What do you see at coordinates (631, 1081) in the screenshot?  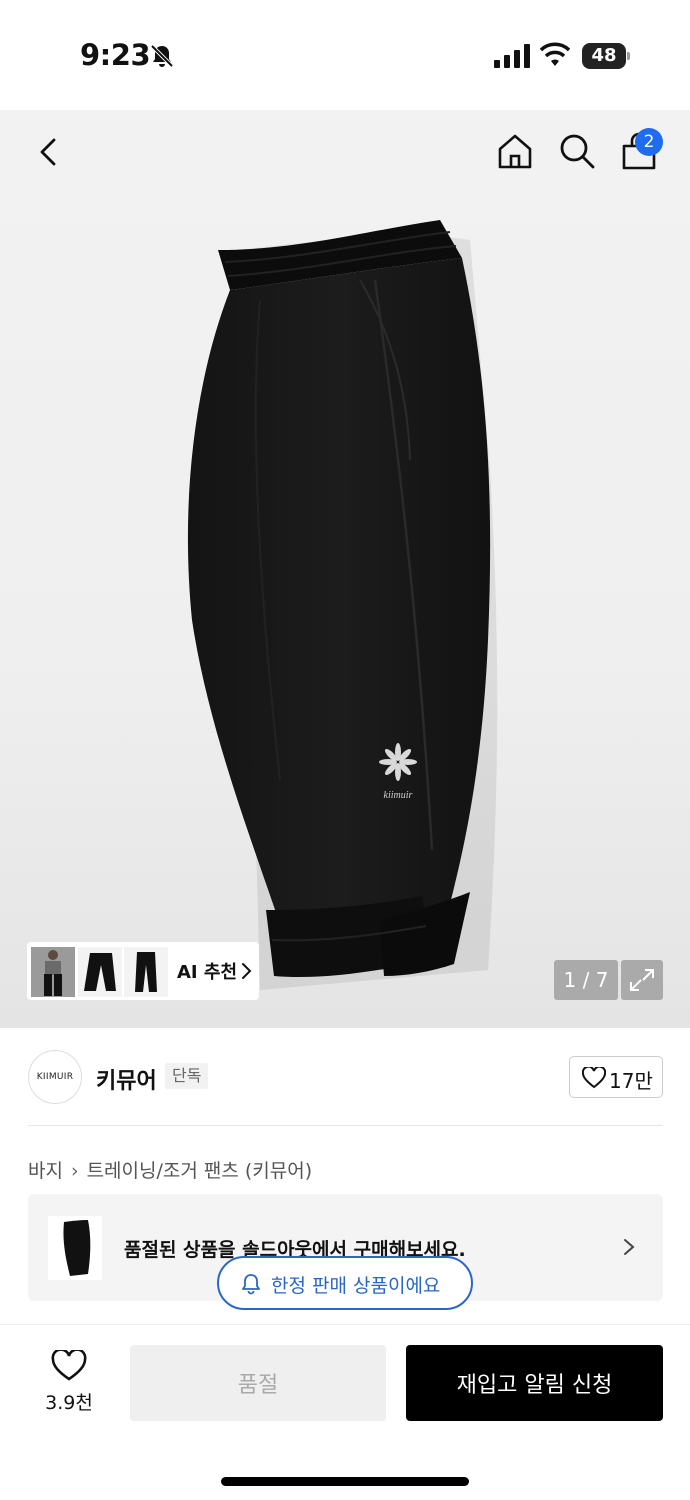 I see `brand-like-count: 17만` at bounding box center [631, 1081].